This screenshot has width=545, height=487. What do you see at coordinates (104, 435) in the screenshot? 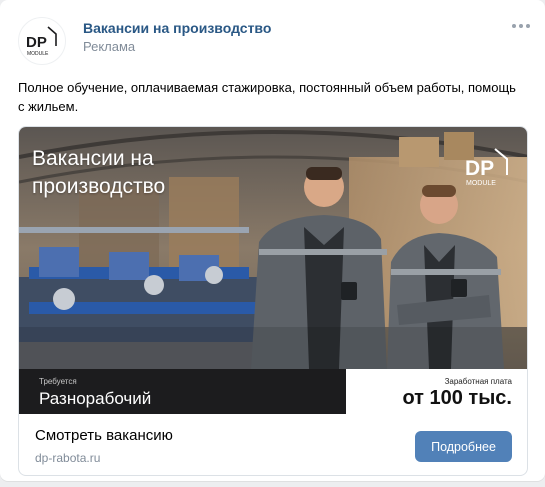
I see `ad-link-title: Смотреть вакансию` at bounding box center [104, 435].